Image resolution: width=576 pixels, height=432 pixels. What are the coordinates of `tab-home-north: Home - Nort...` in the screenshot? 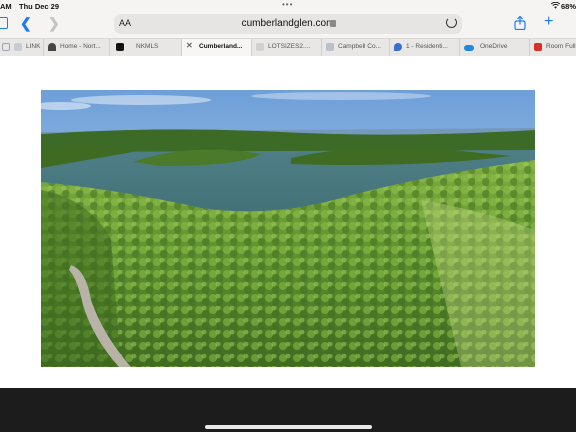 It's located at (77, 47).